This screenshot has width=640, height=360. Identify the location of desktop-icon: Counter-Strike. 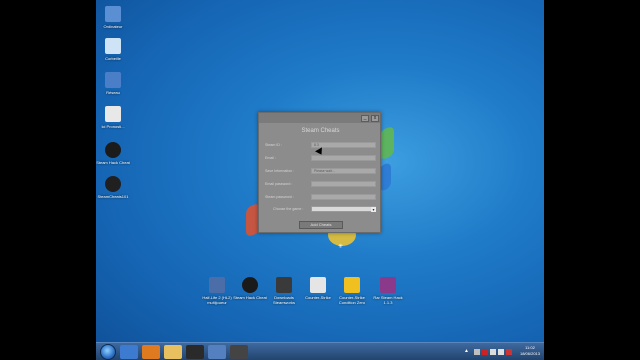
(318, 288).